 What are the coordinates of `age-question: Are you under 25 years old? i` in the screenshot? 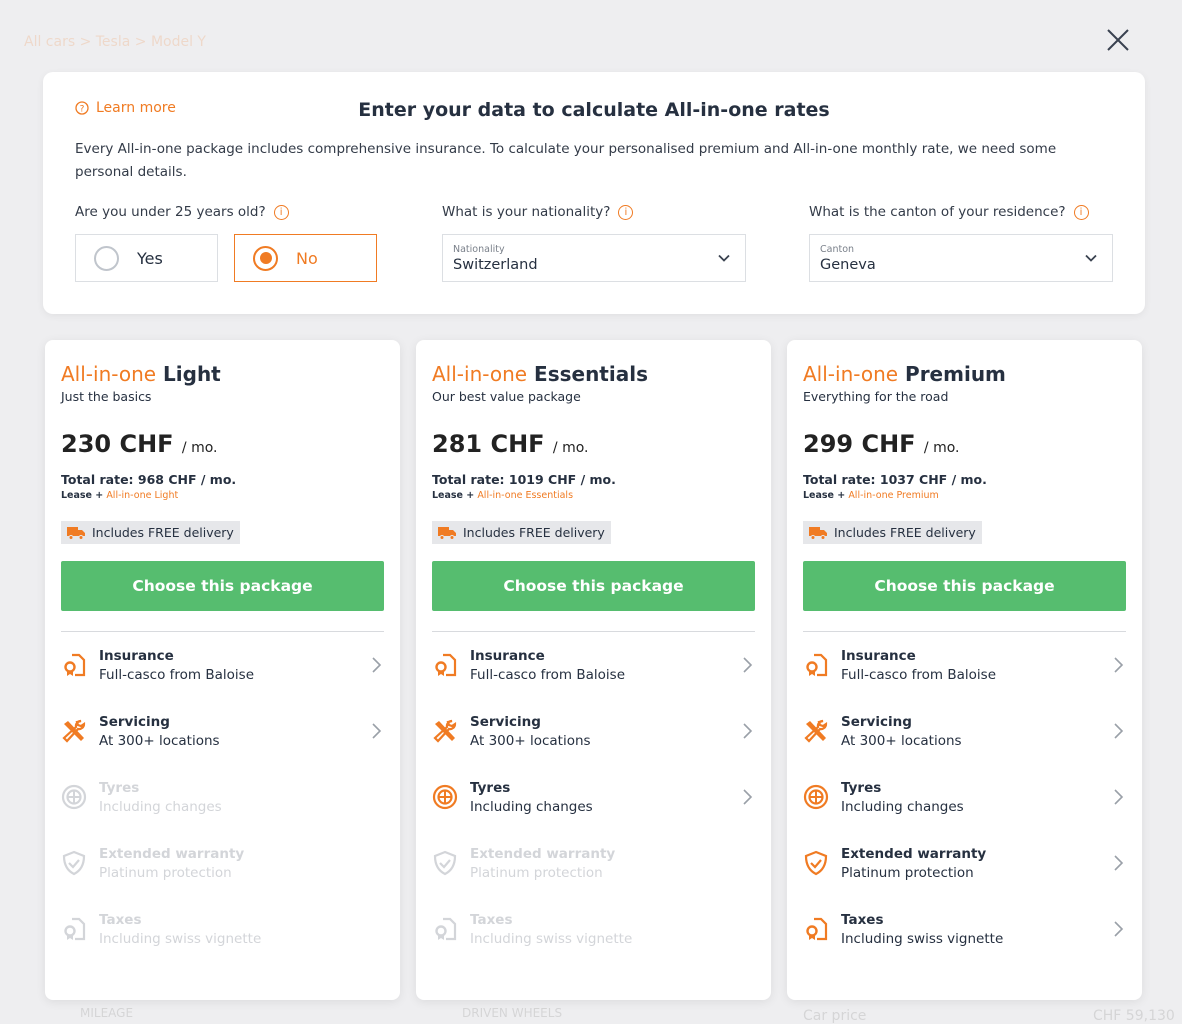 It's located at (182, 212).